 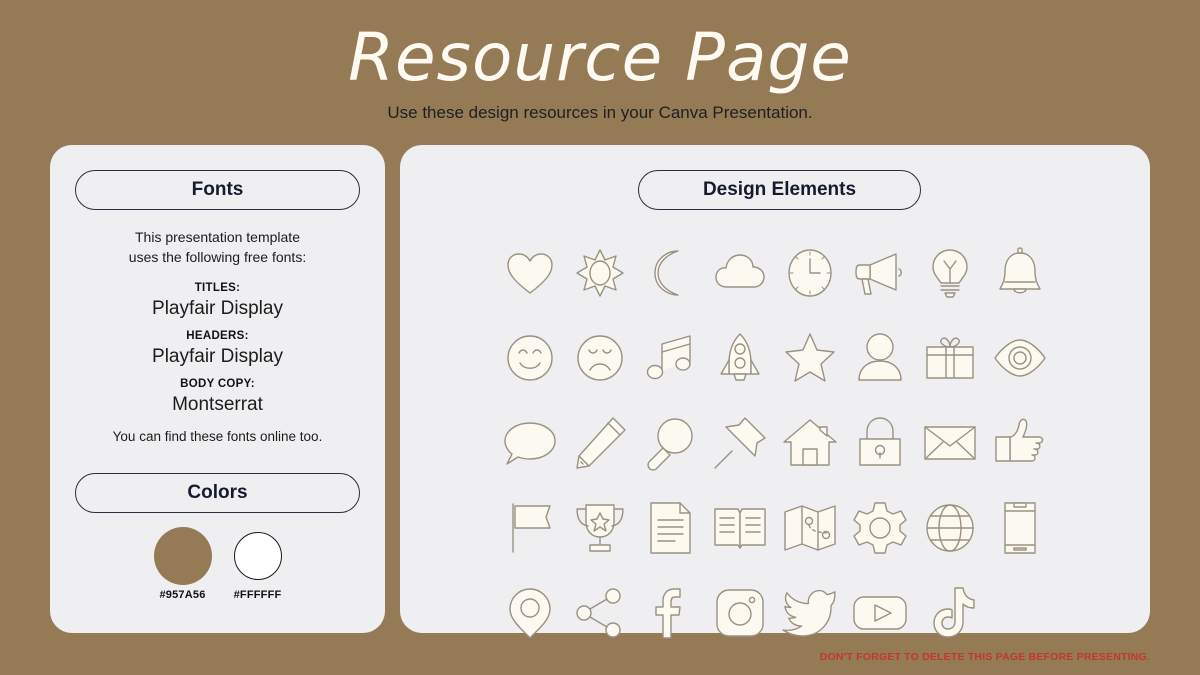 I want to click on sun-icon, so click(x=600, y=273).